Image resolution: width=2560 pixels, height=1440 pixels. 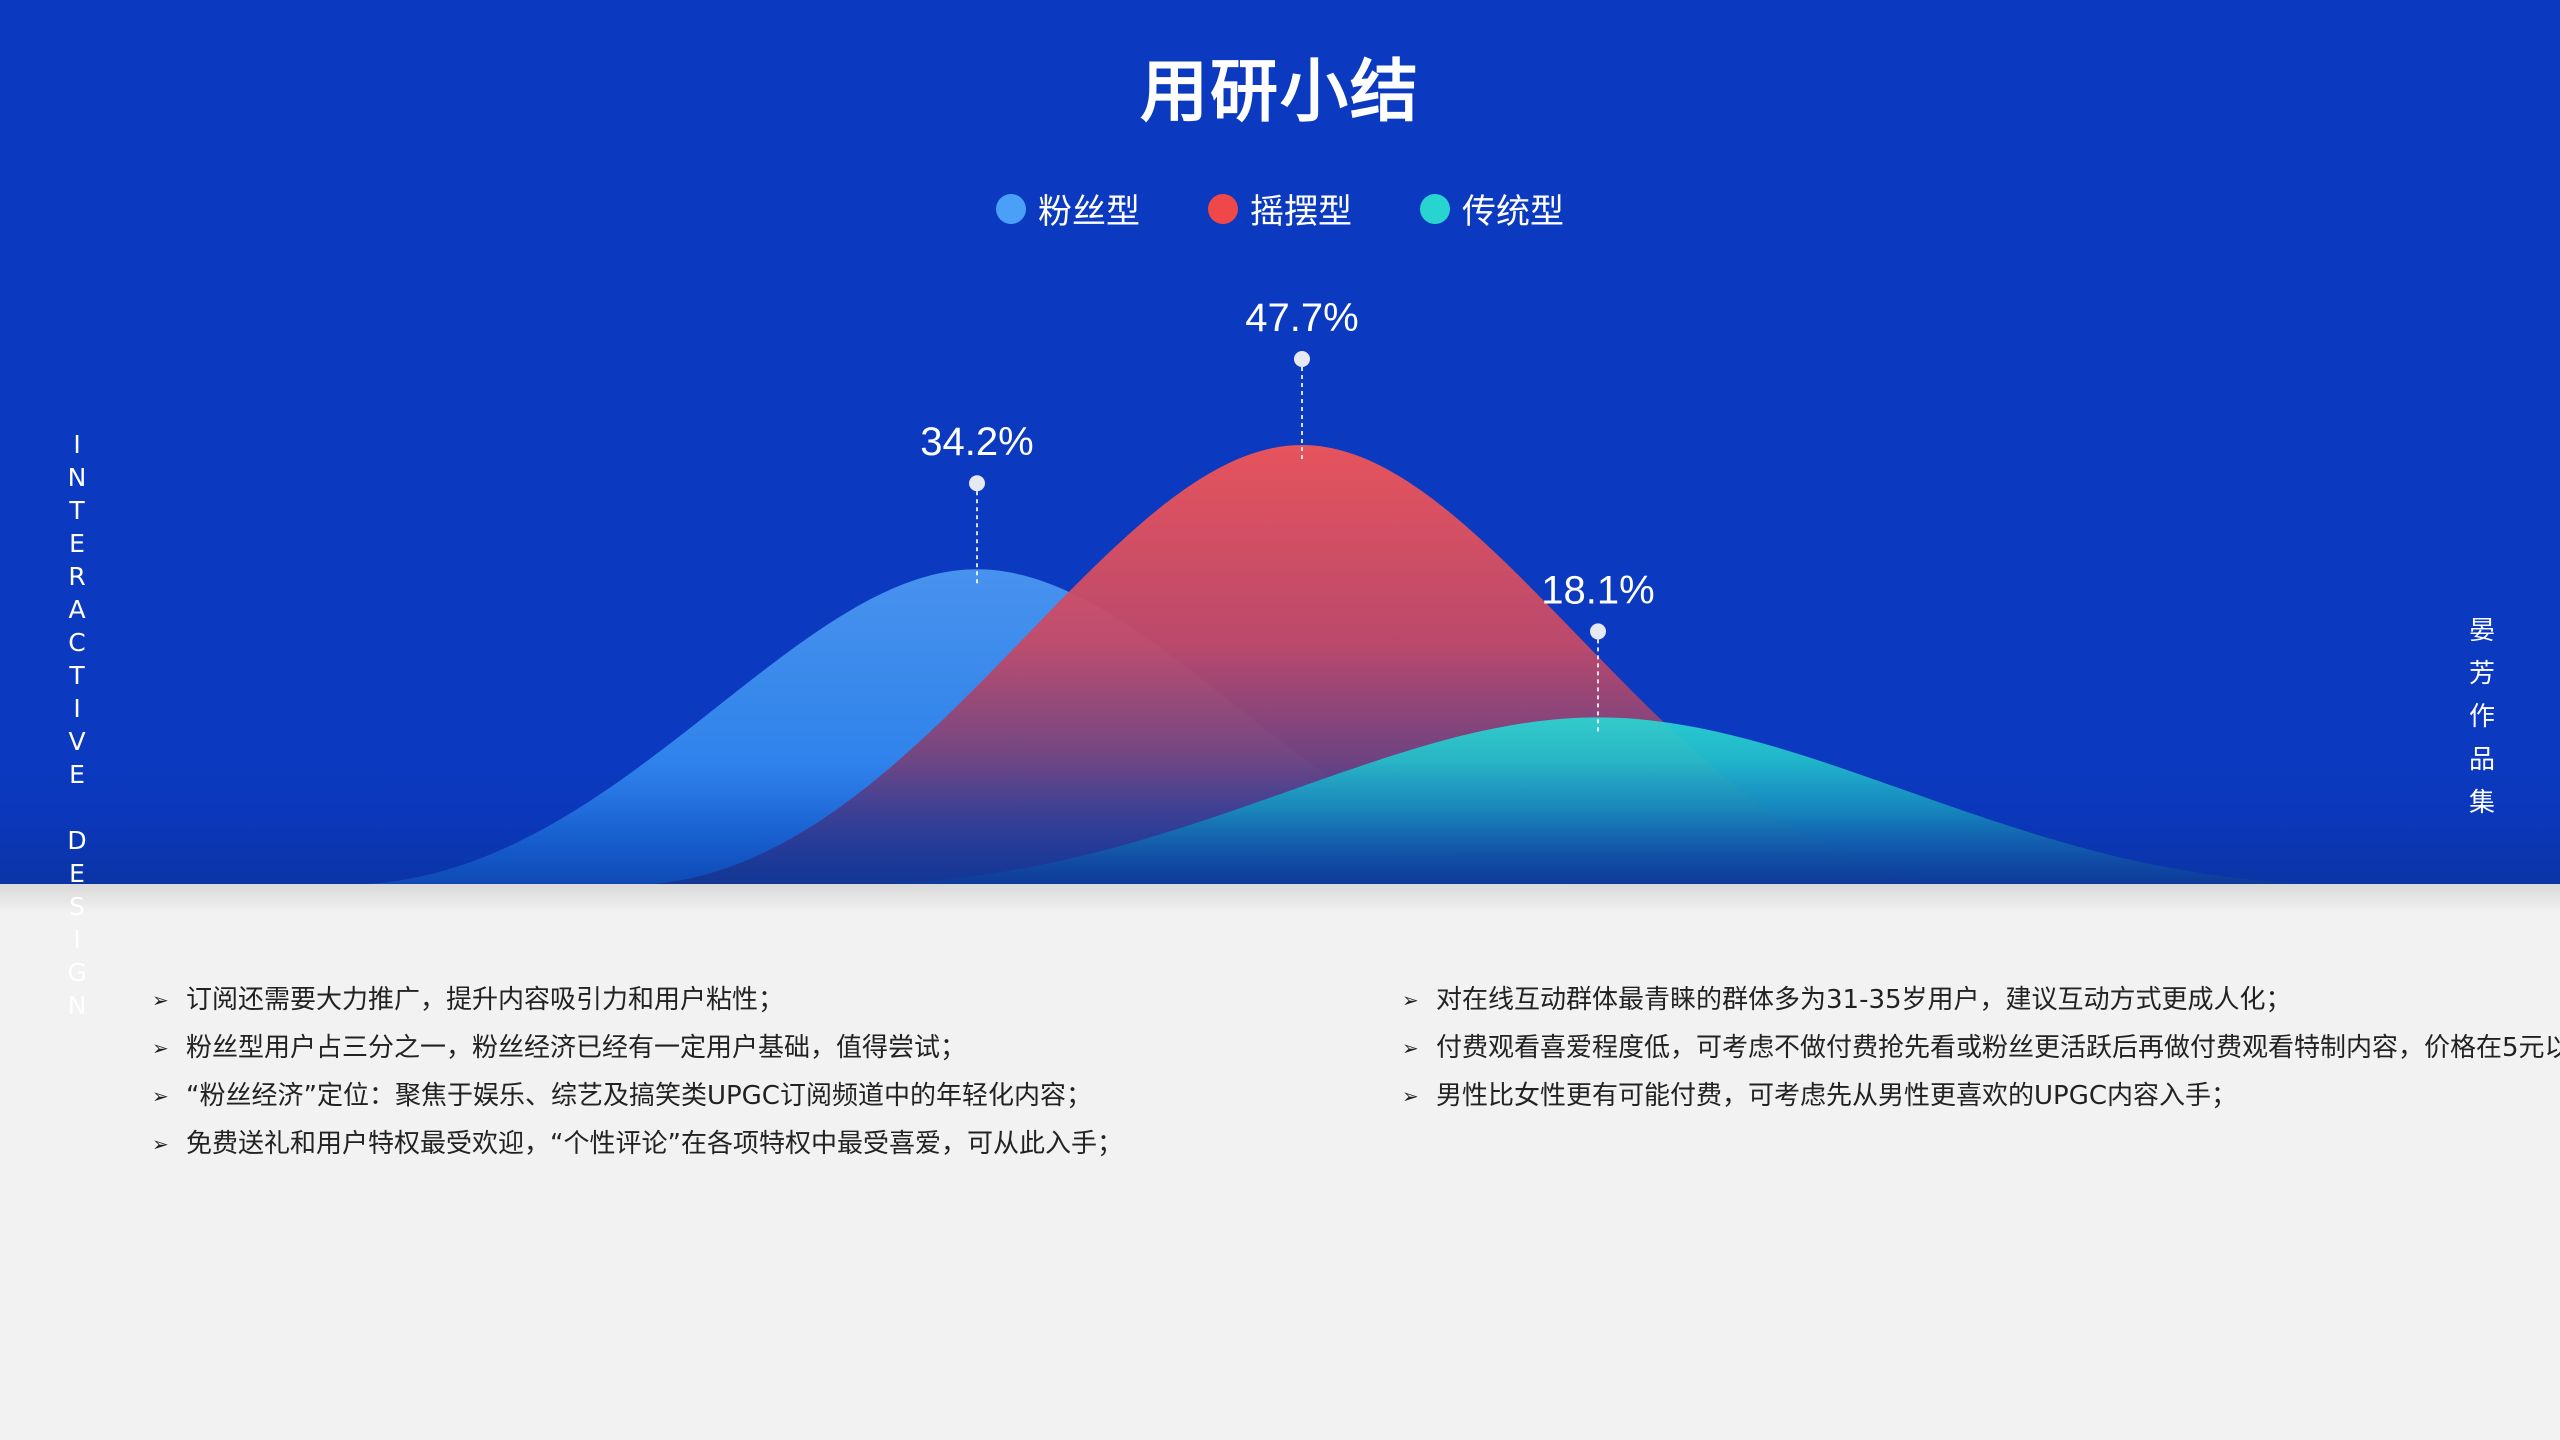 I want to click on legend-dot-swing, so click(x=1223, y=208).